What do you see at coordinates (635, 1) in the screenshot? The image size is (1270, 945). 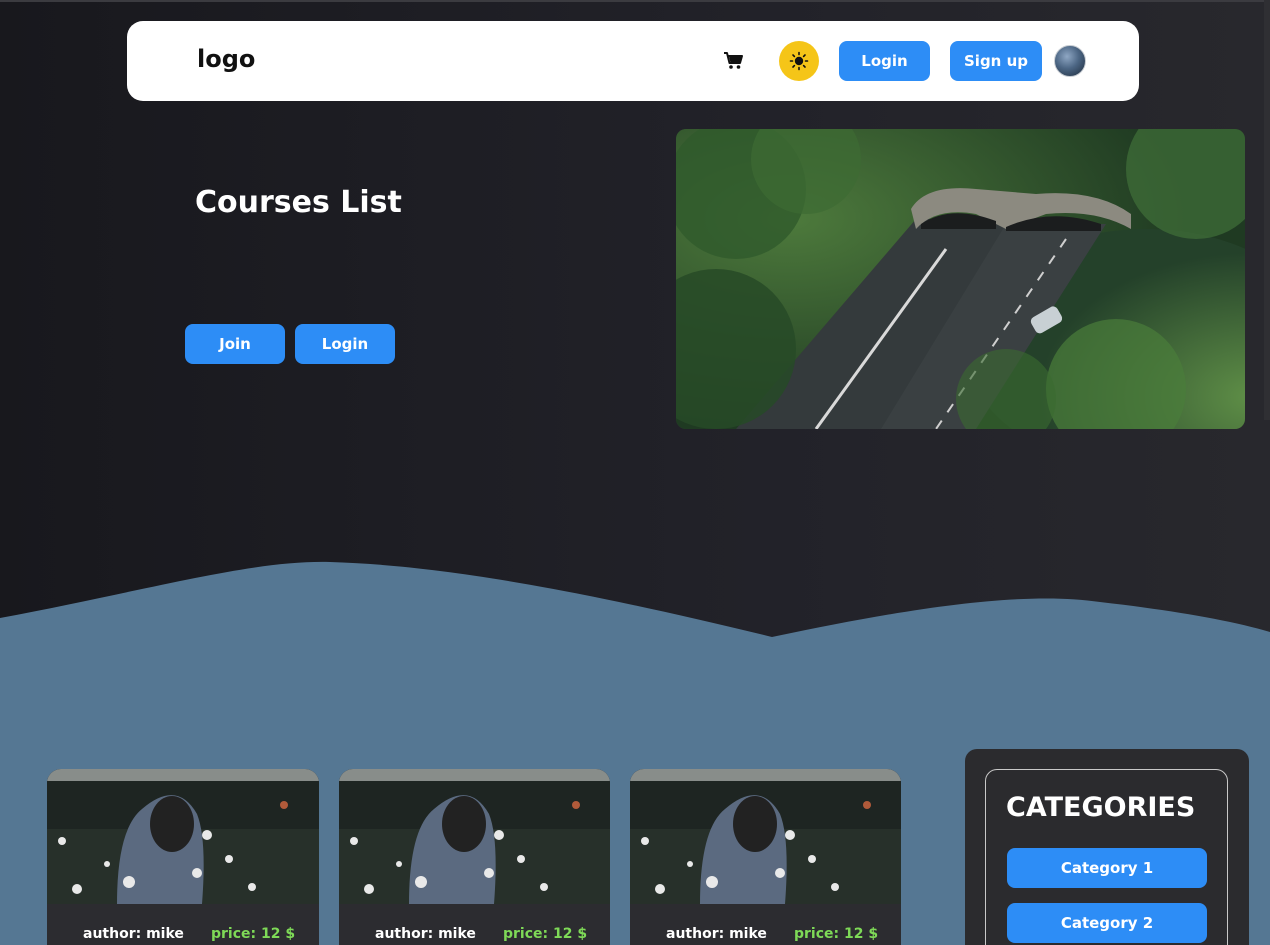 I see `top-border` at bounding box center [635, 1].